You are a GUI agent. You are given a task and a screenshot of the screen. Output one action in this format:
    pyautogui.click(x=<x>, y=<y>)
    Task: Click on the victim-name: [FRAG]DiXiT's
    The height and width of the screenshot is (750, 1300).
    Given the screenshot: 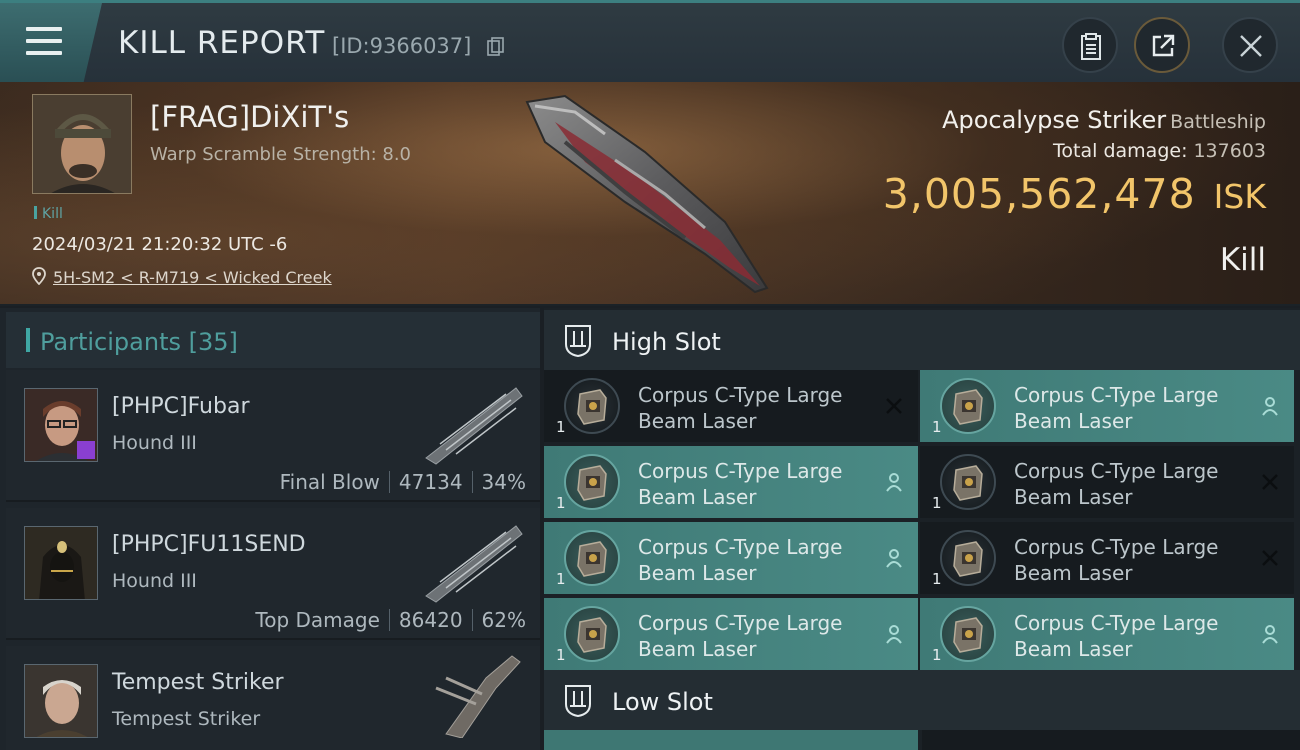 What is the action you would take?
    pyautogui.click(x=249, y=117)
    